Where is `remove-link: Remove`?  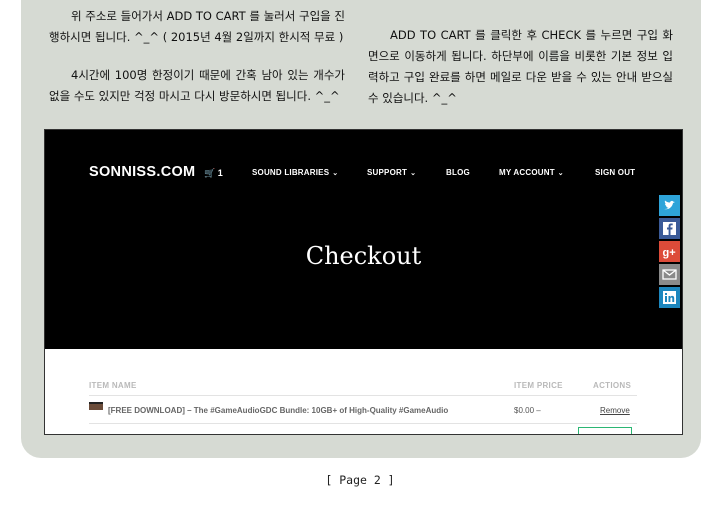 remove-link: Remove is located at coordinates (615, 410).